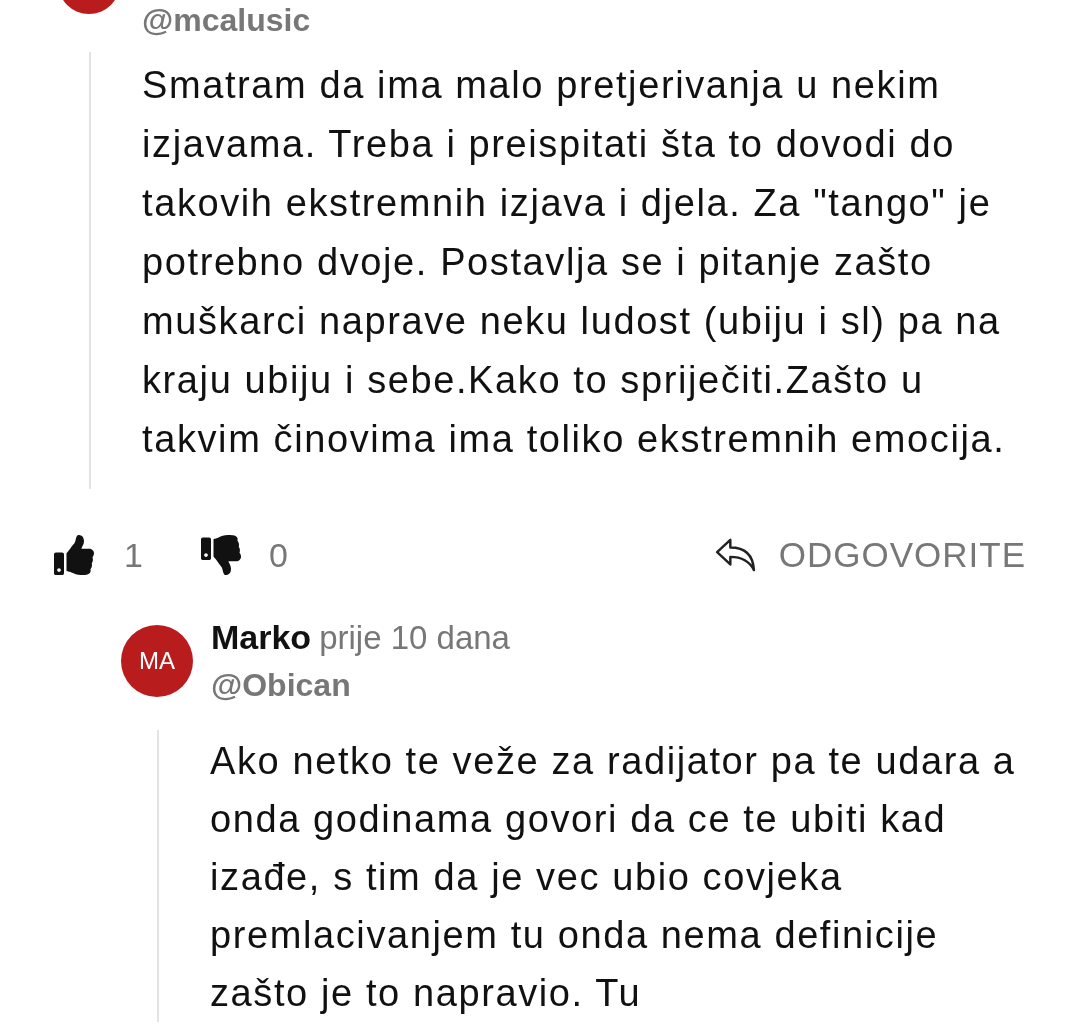 This screenshot has height=1024, width=1080. I want to click on thumbs-down-icon, so click(220, 555).